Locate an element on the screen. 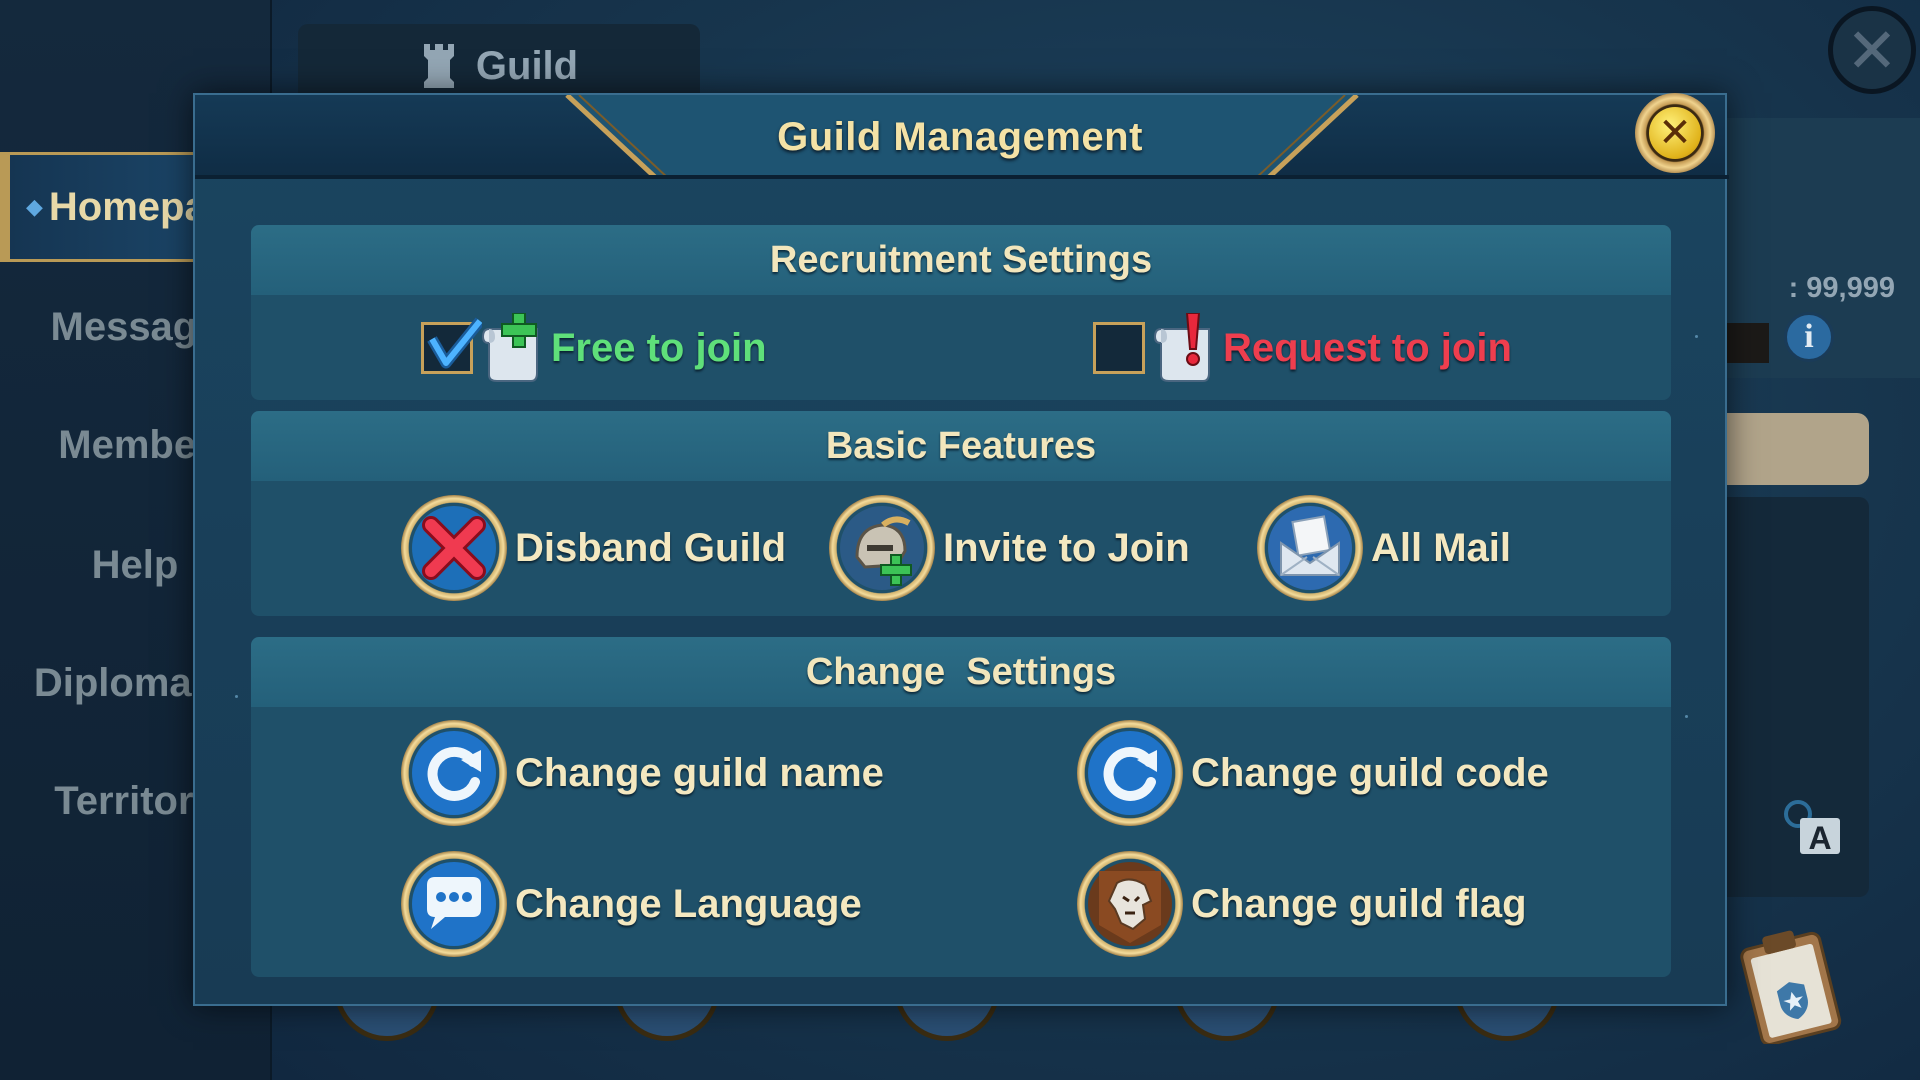 The height and width of the screenshot is (1080, 1920). dark-slot is located at coordinates (1748, 343).